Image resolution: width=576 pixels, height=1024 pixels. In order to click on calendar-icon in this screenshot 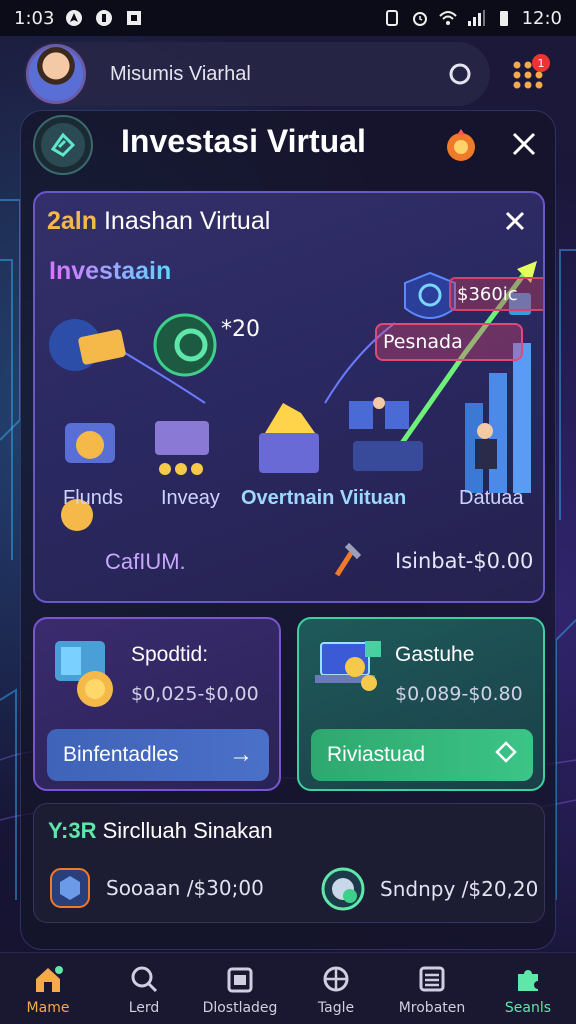, I will do `click(240, 979)`.